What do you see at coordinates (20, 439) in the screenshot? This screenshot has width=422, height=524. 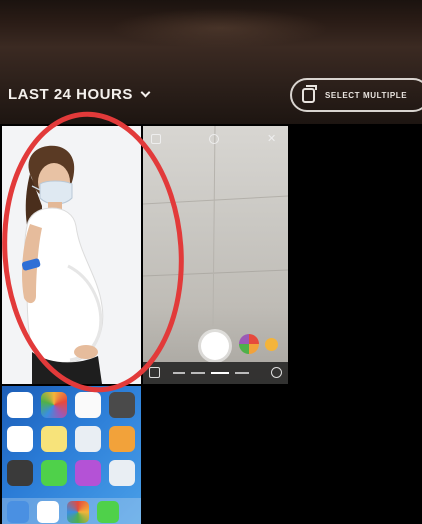 I see `clock-app-icon` at bounding box center [20, 439].